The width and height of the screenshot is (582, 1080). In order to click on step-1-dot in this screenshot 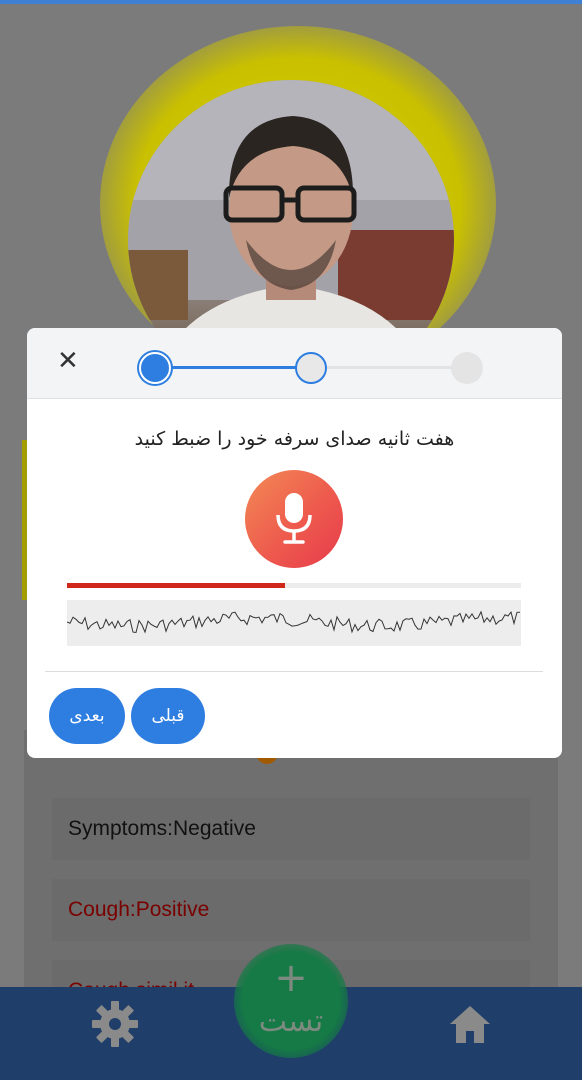, I will do `click(155, 368)`.